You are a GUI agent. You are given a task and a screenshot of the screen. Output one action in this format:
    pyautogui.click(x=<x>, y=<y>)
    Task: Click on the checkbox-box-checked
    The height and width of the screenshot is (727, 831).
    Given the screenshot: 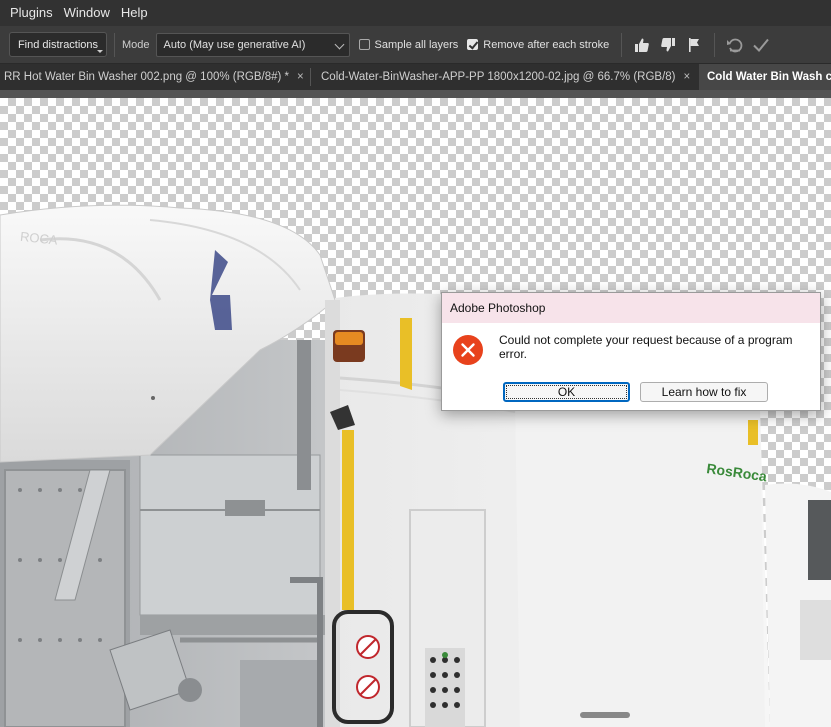 What is the action you would take?
    pyautogui.click(x=473, y=44)
    